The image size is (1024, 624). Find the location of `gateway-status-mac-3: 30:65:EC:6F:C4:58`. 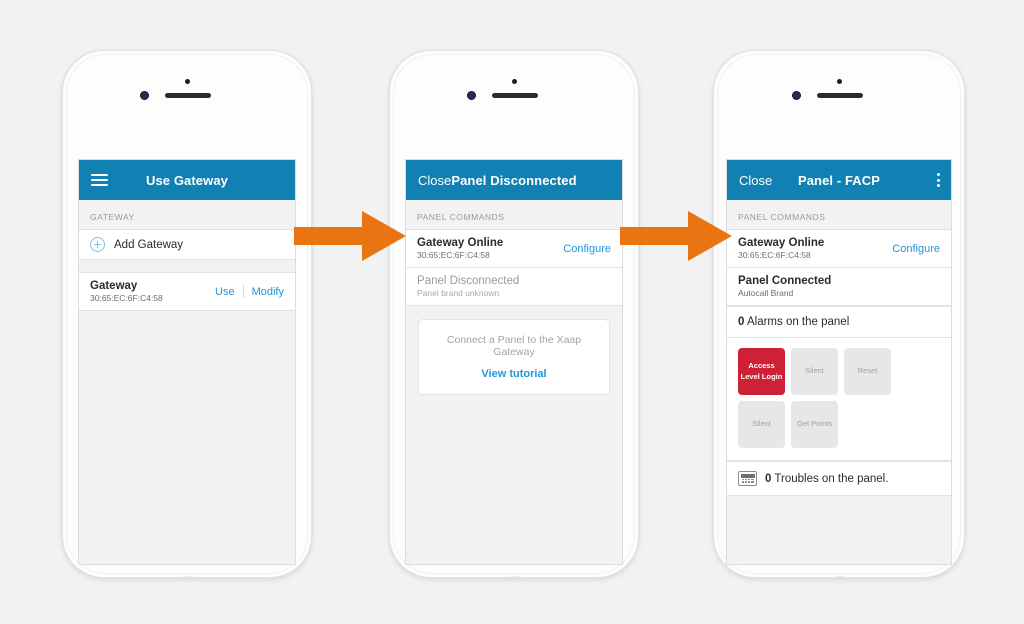

gateway-status-mac-3: 30:65:EC:6F:C4:58 is located at coordinates (774, 255).